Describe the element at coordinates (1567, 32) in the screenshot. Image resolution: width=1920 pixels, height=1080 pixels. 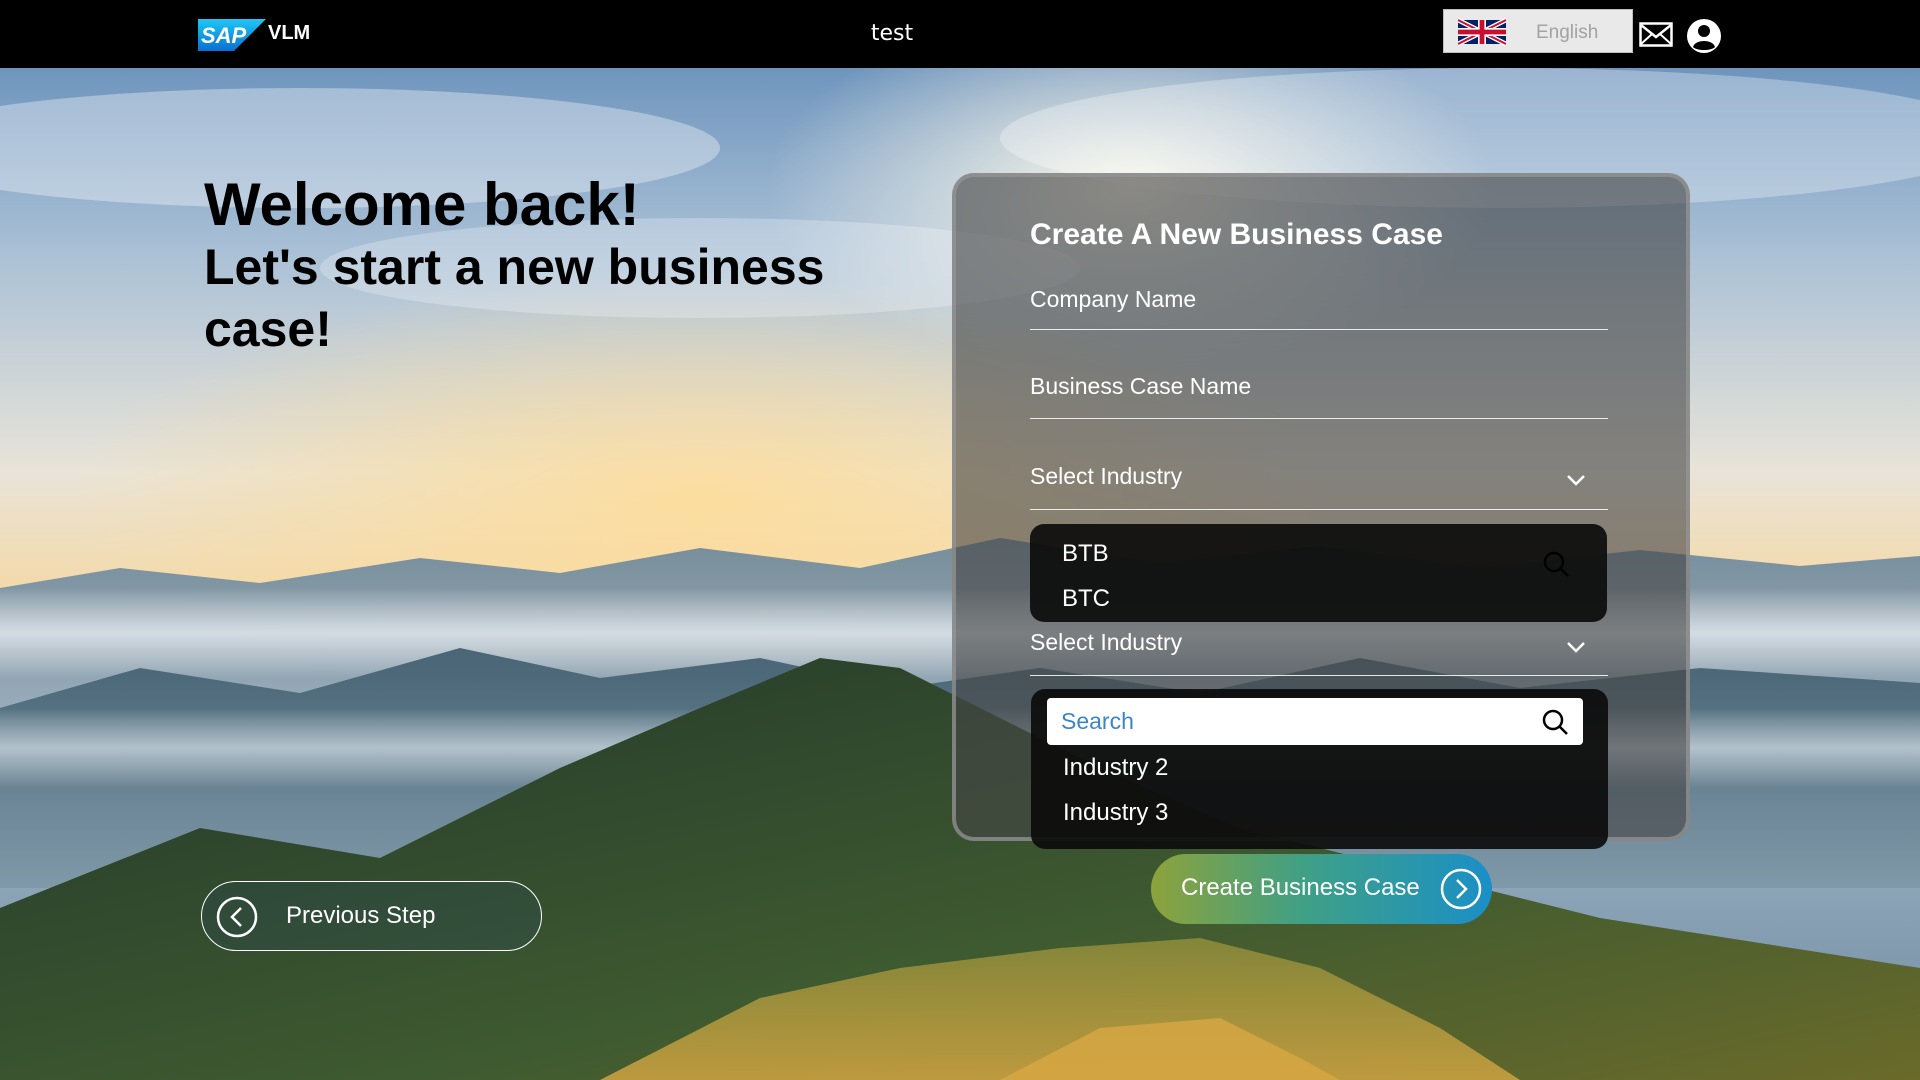
I see `language-label: English` at that location.